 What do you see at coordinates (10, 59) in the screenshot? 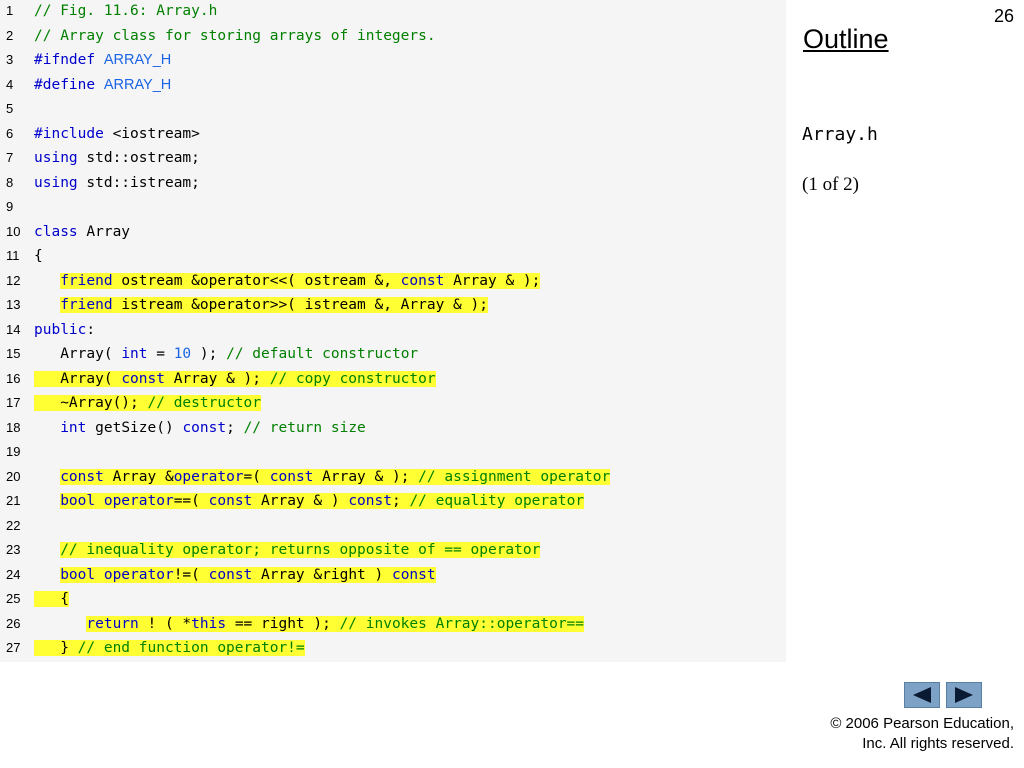
I see `line-number: 3` at bounding box center [10, 59].